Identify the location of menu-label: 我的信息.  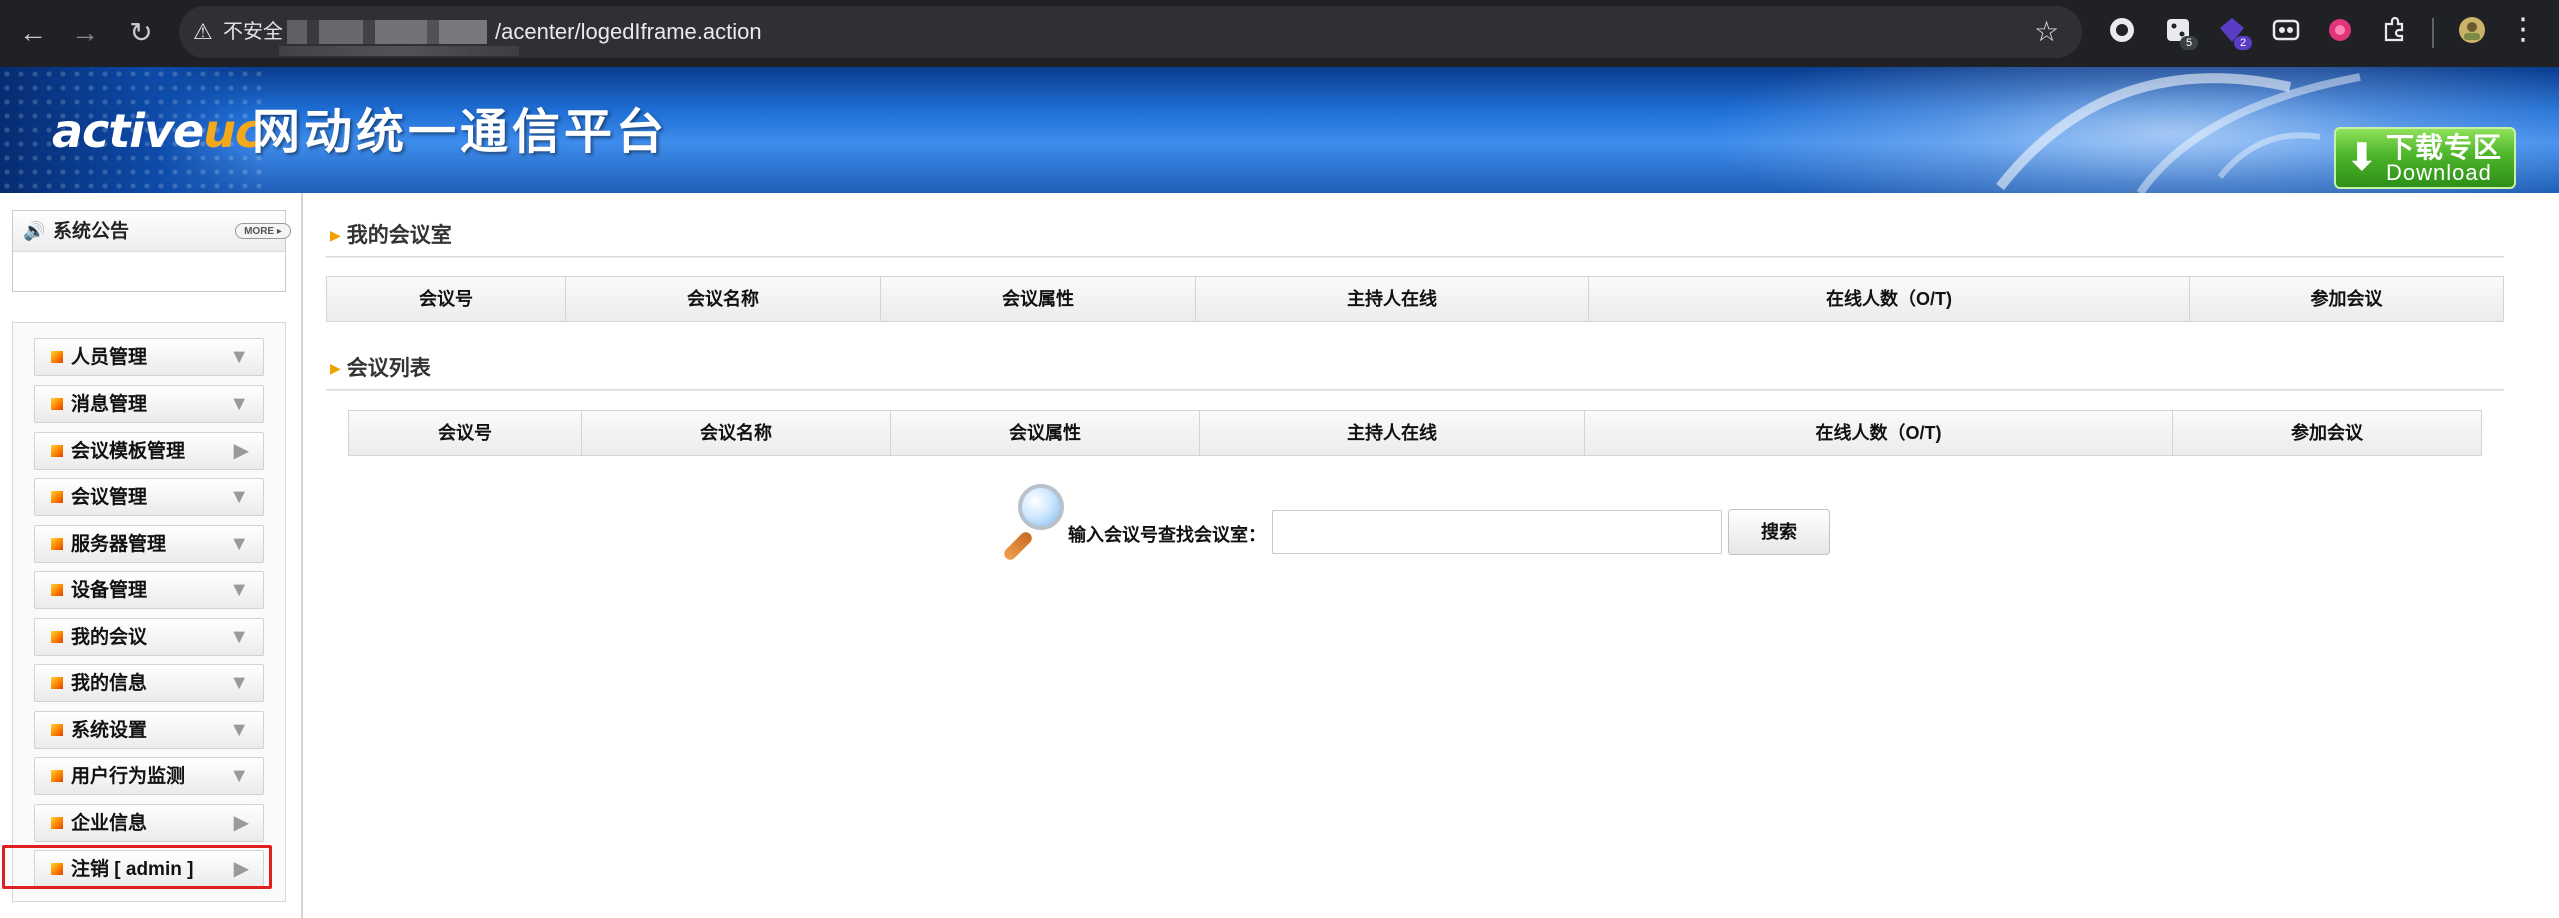
(109, 683).